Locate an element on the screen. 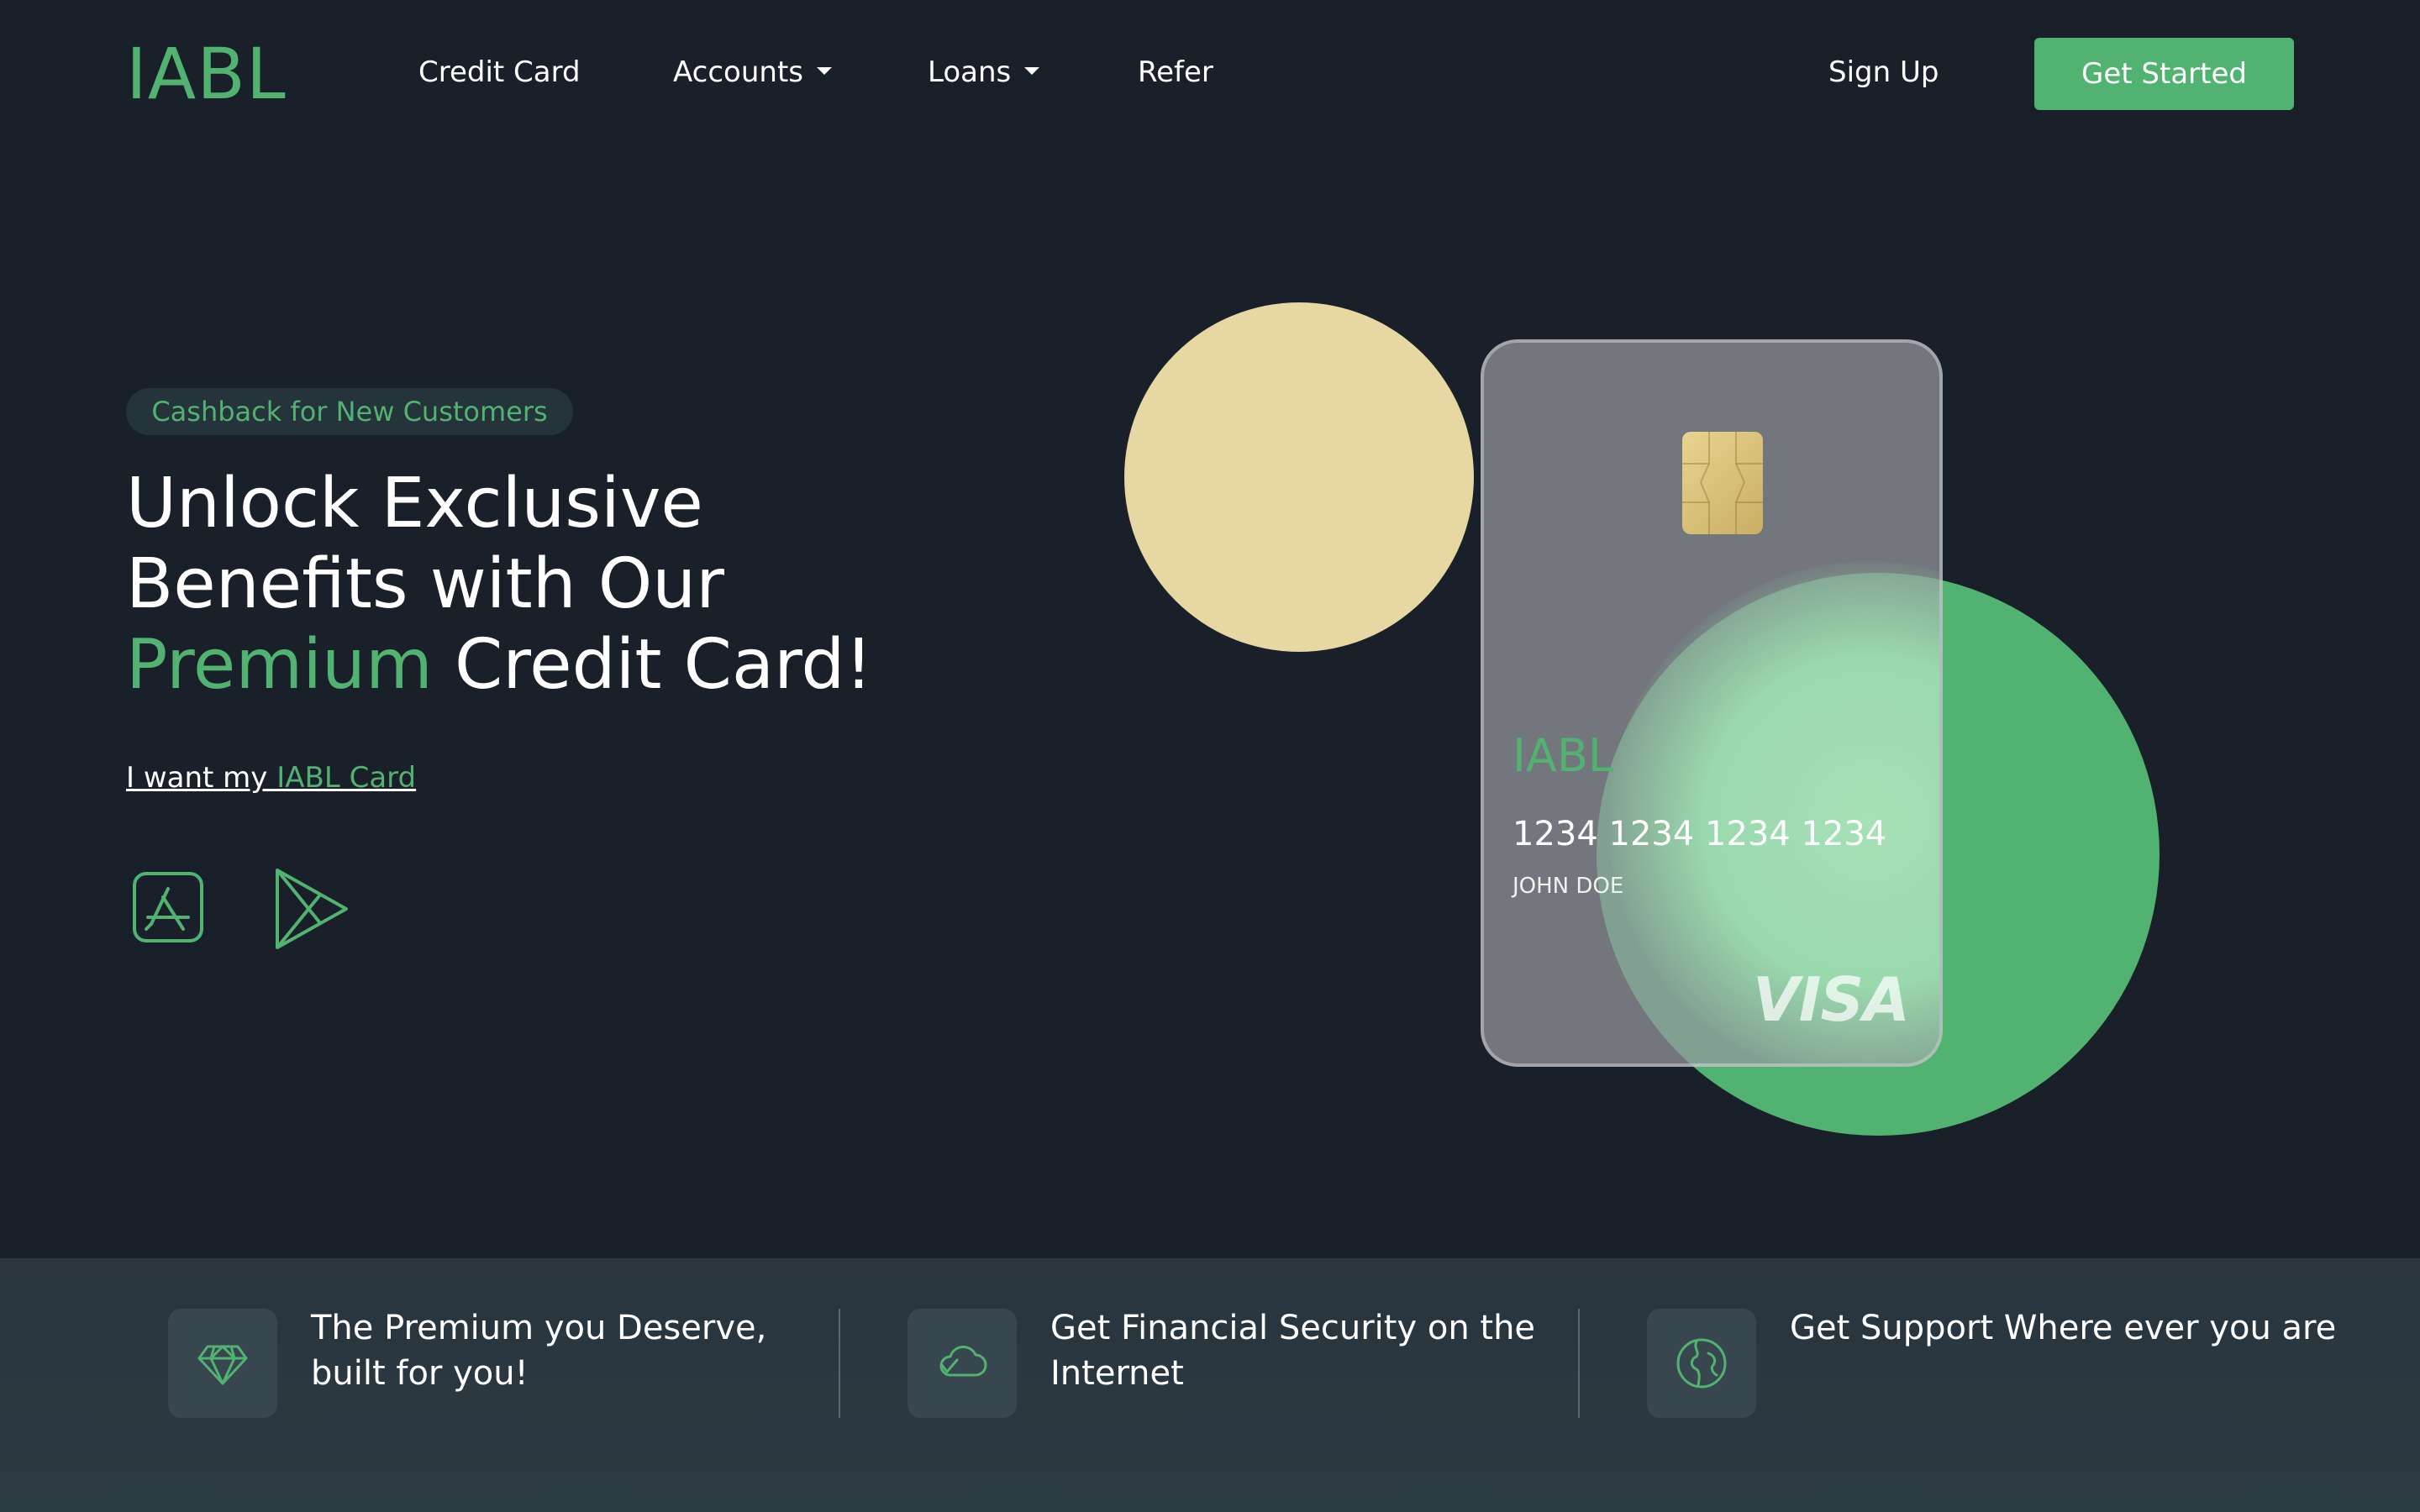 This screenshot has height=1512, width=2420. nav-refer: Refer is located at coordinates (1175, 72).